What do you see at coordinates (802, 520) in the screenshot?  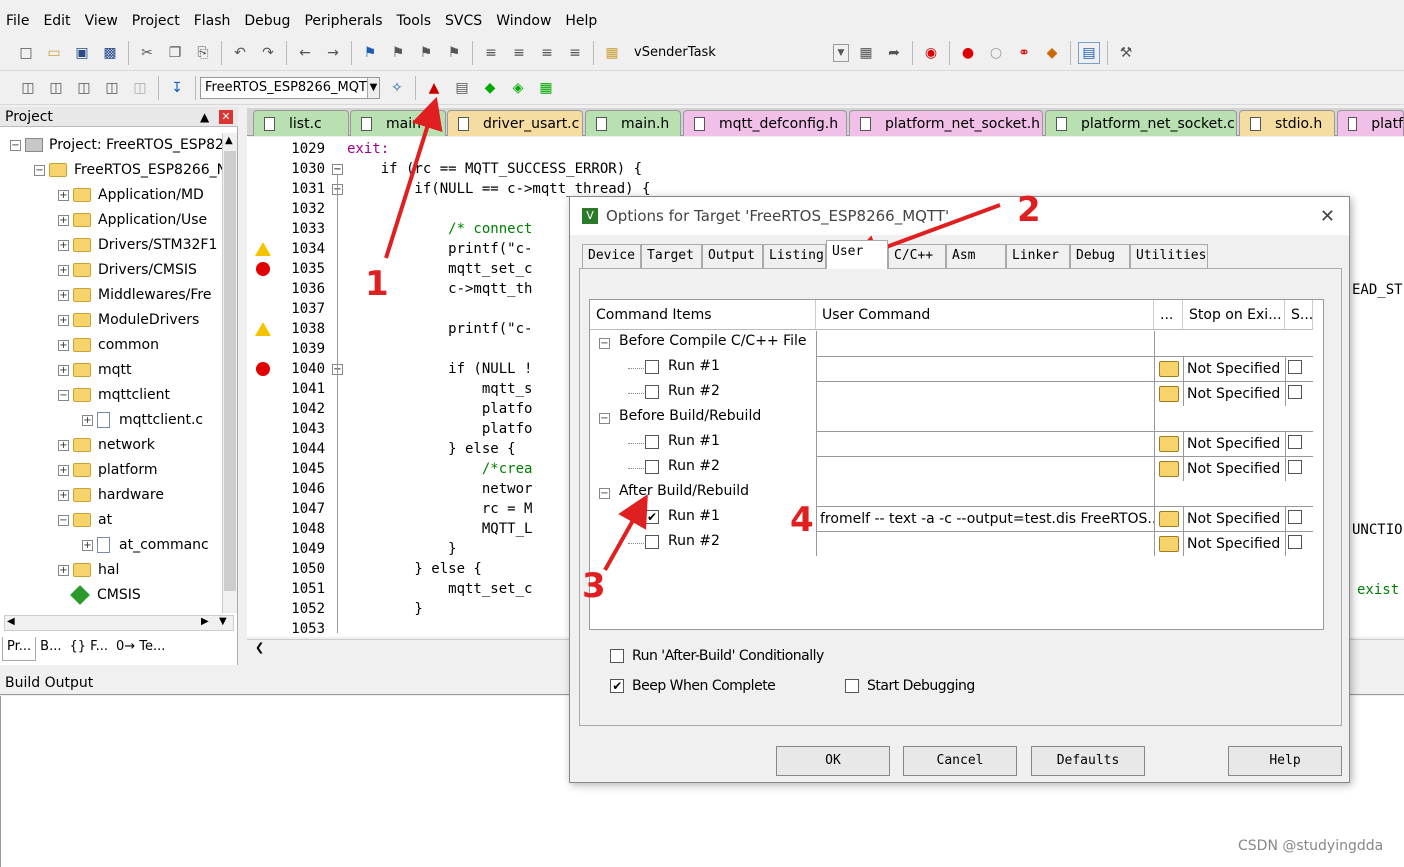 I see `annotation-4: 4` at bounding box center [802, 520].